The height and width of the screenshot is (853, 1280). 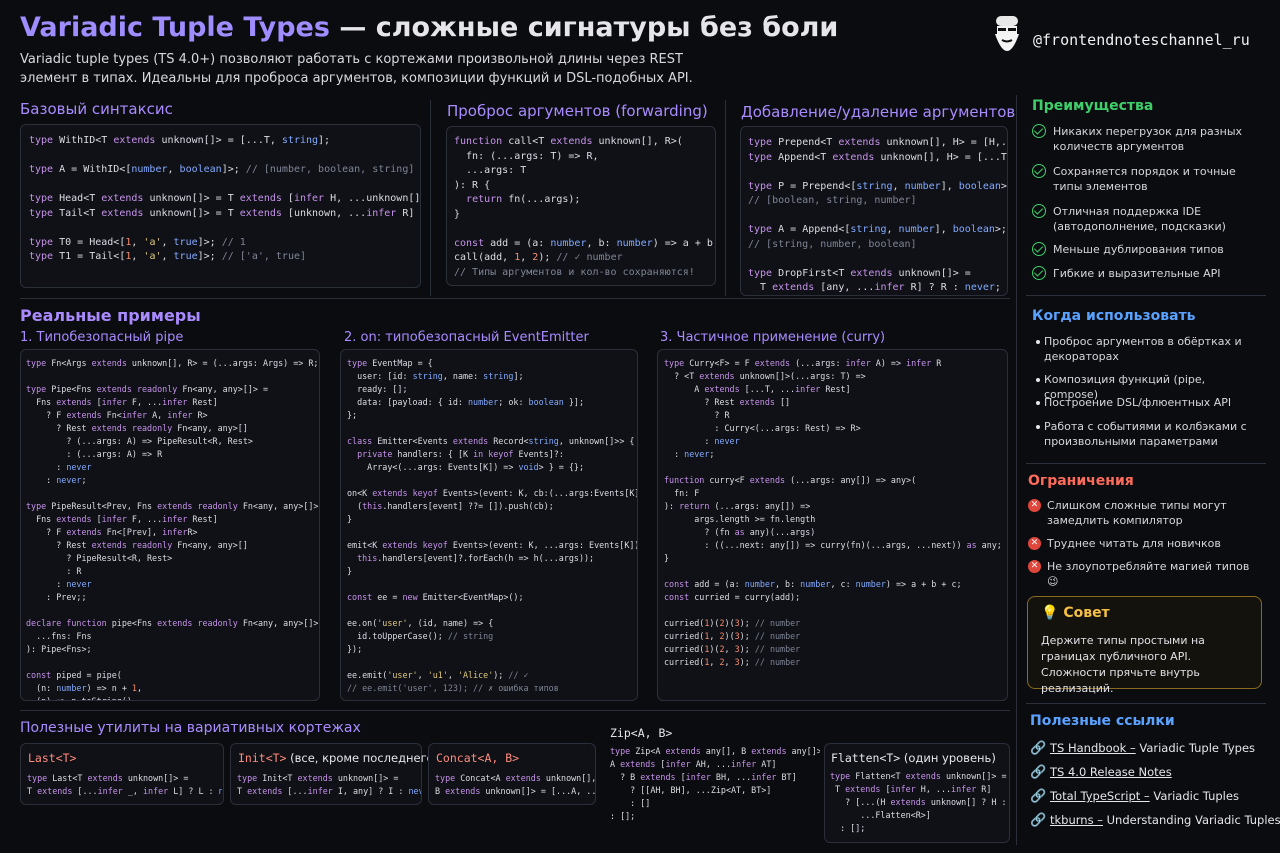 What do you see at coordinates (913, 758) in the screenshot?
I see `util-title: Flatten<T> (один уровень)` at bounding box center [913, 758].